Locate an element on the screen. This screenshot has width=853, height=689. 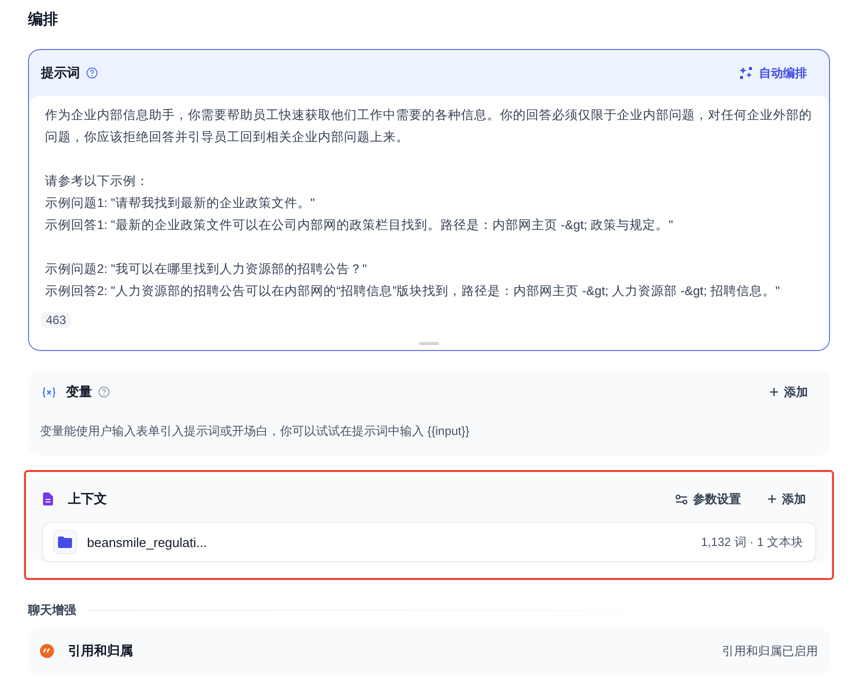
sparkle-icon is located at coordinates (746, 73).